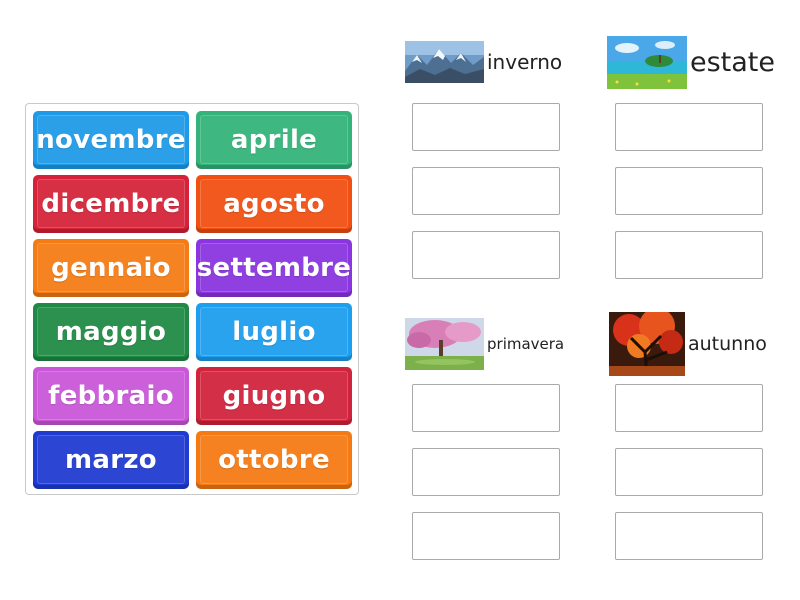 The height and width of the screenshot is (600, 800). I want to click on group-header-primavera: primavera, so click(484, 344).